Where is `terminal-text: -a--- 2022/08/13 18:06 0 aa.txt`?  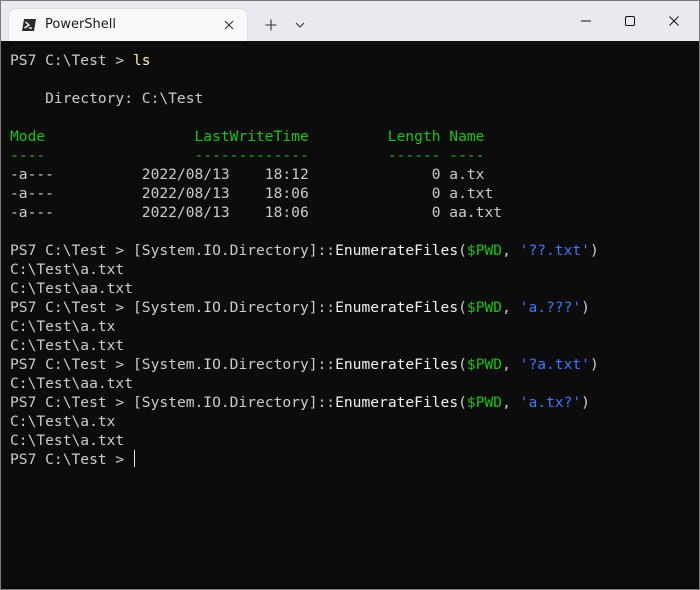 terminal-text: -a--- 2022/08/13 18:06 0 aa.txt is located at coordinates (256, 212).